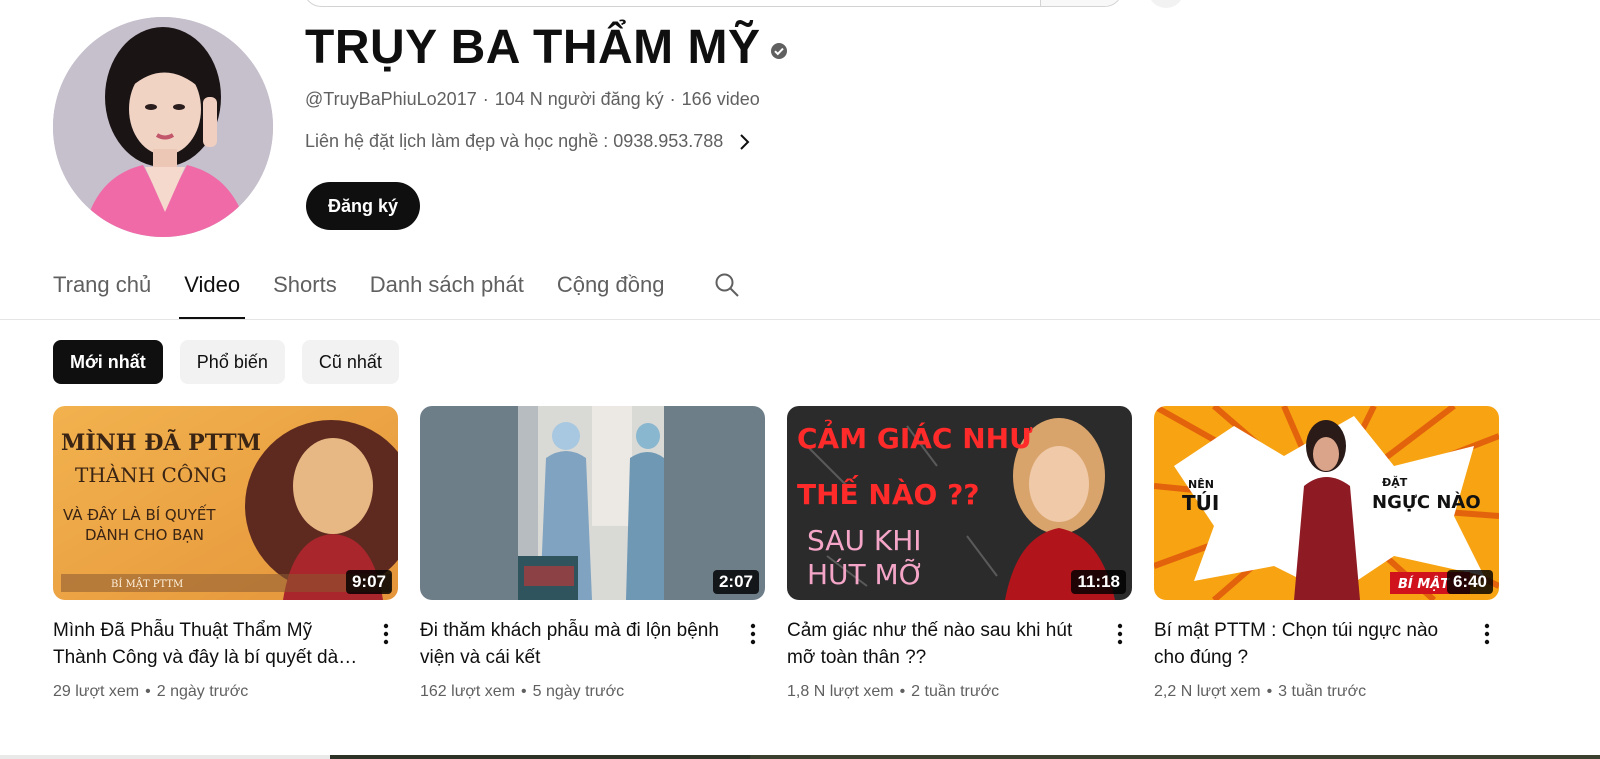  Describe the element at coordinates (727, 285) in the screenshot. I see `search-icon` at that location.